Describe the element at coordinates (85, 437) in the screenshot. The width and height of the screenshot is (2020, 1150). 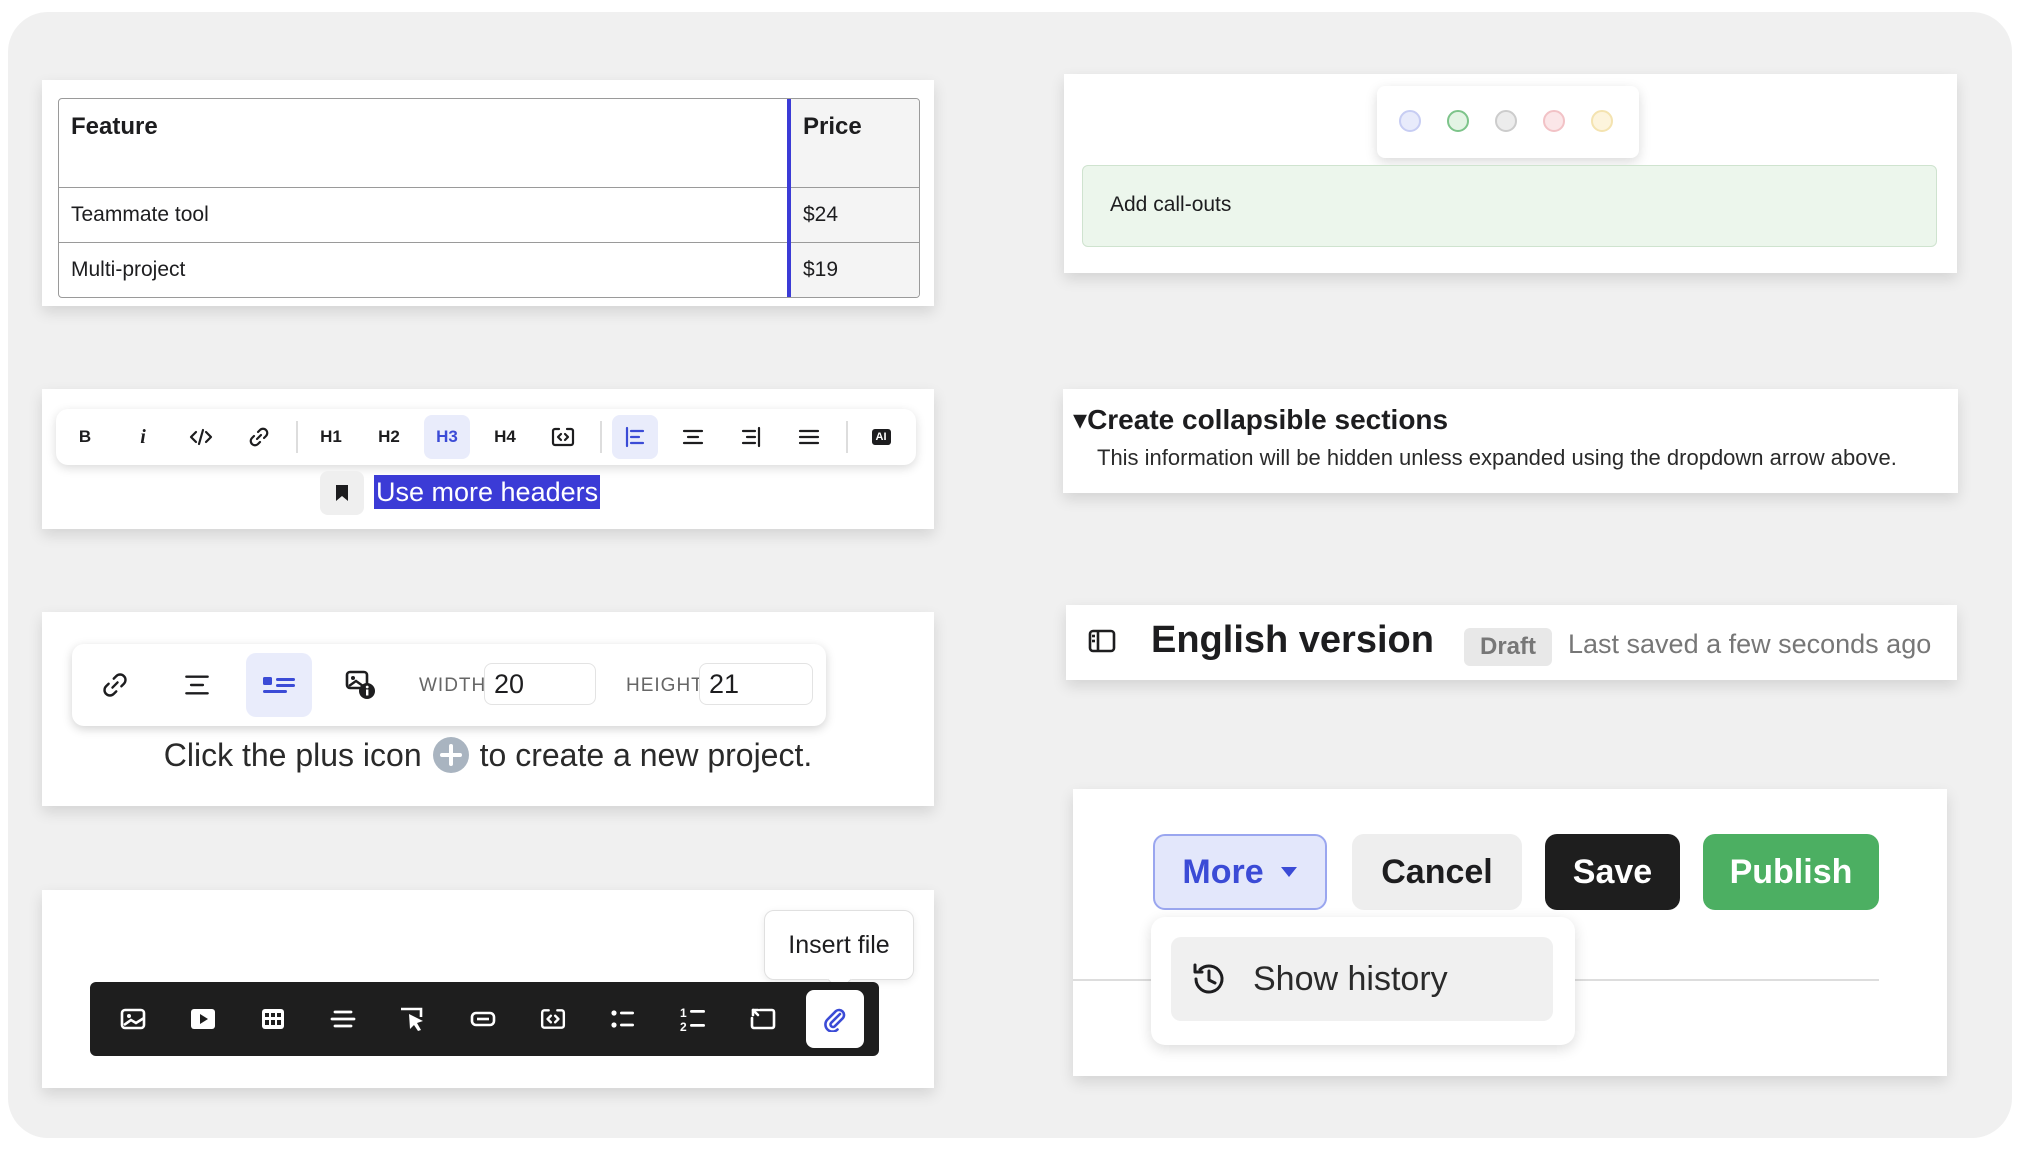
I see `bold-button: B` at that location.